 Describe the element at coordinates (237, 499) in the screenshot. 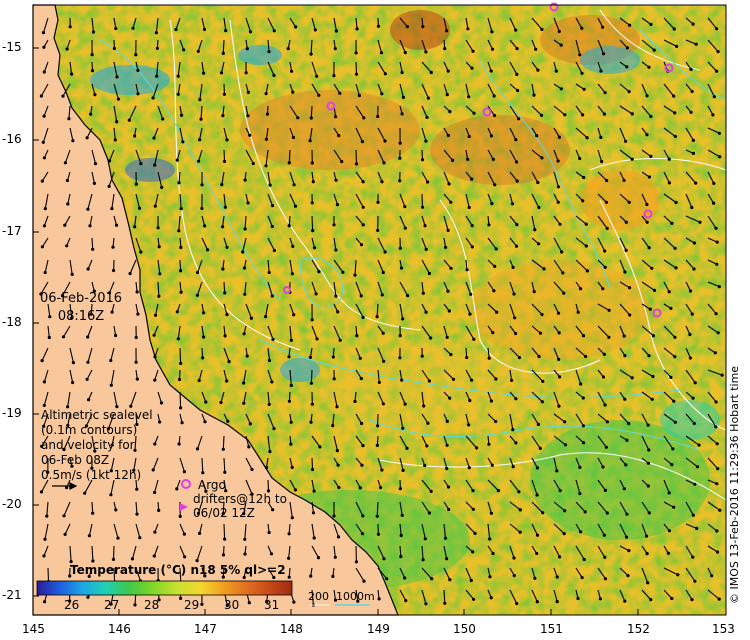

I see `argo-legend: Argo drifters@12h to 06/02 12Z` at that location.